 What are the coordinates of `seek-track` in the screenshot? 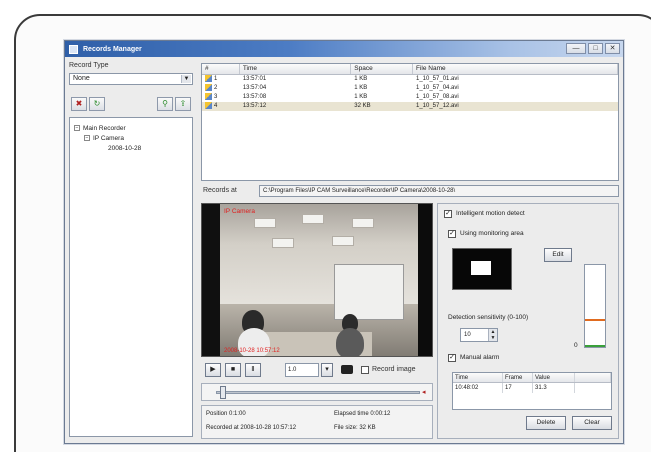 It's located at (318, 392).